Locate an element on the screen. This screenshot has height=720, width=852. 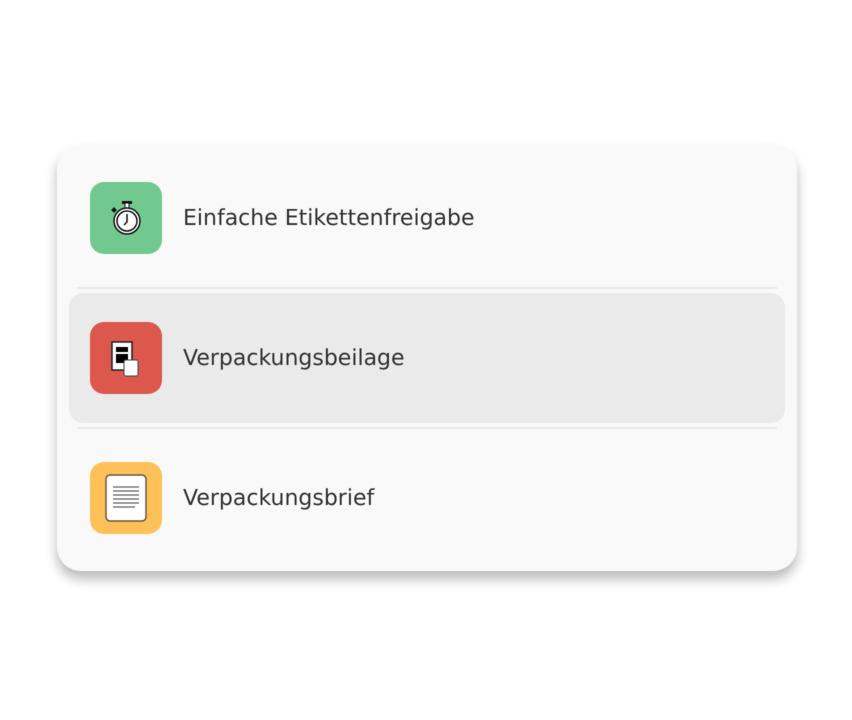
item-label: Verpackungsbeilage is located at coordinates (294, 358).